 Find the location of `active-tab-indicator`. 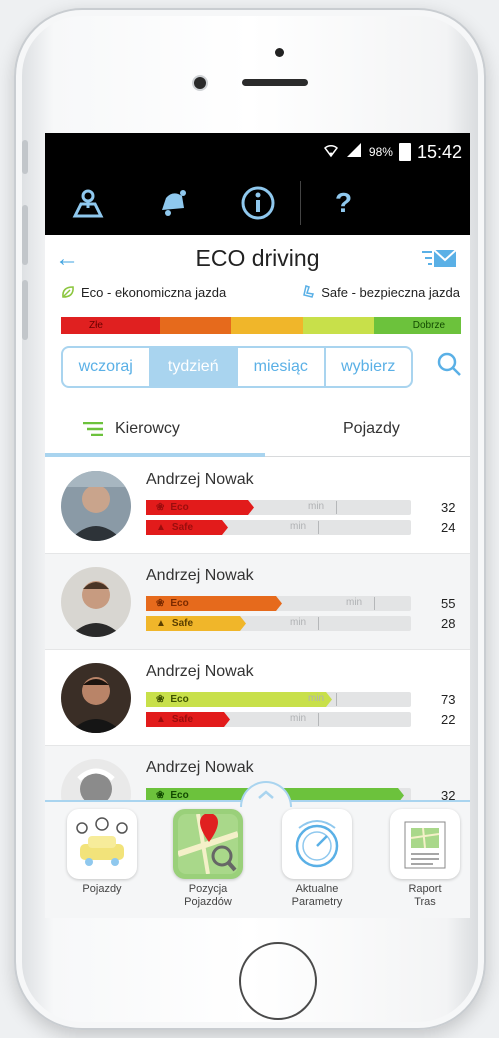

active-tab-indicator is located at coordinates (155, 455).